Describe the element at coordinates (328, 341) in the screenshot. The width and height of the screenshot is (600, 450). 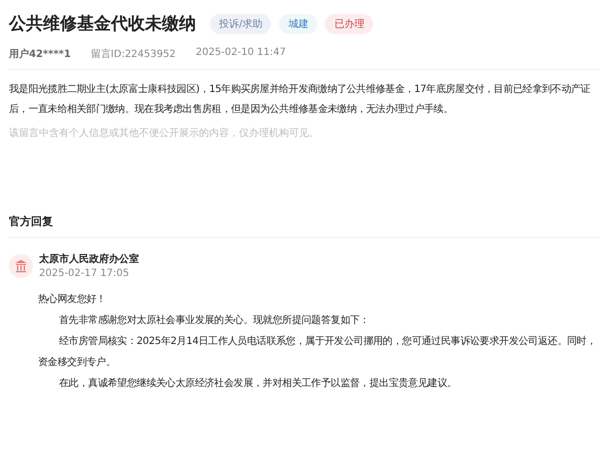
I see `reply-text: 经市房管局核实：2025年2月14日工作人员电话联系您，属于开发公司挪用的，您可通过民事诉讼要求开发公司返还。同时，` at that location.